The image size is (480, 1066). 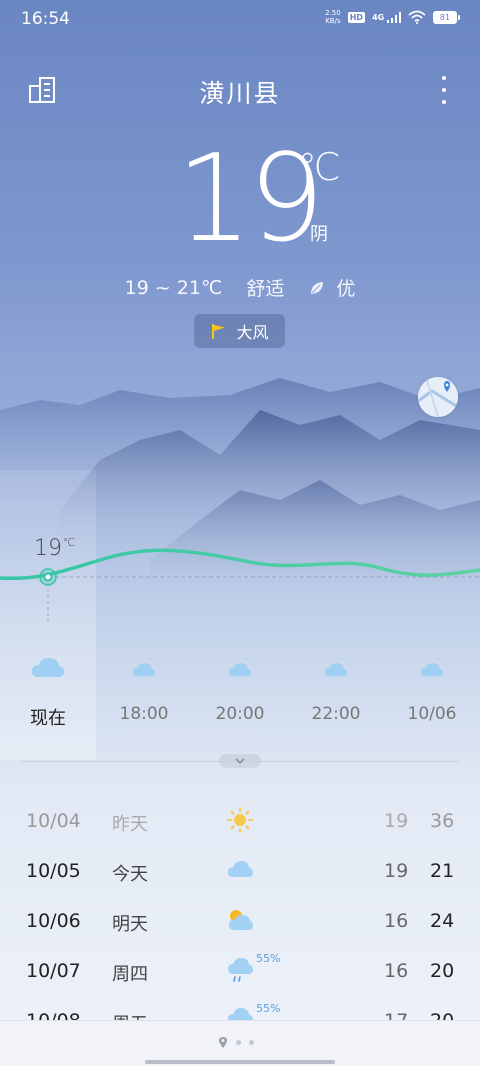 I want to click on location-pin-icon, so click(x=223, y=1042).